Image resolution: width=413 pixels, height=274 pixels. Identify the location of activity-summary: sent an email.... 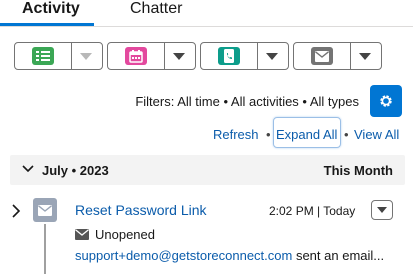
(338, 255).